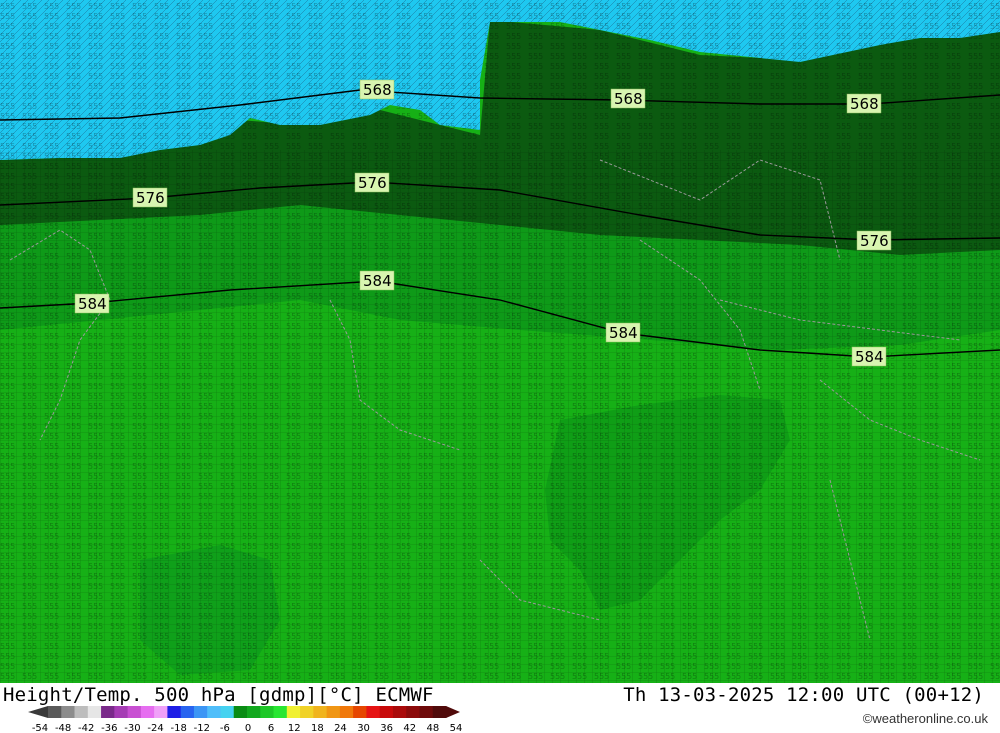 The height and width of the screenshot is (733, 1000). I want to click on contour-label-584-c: 584, so click(623, 332).